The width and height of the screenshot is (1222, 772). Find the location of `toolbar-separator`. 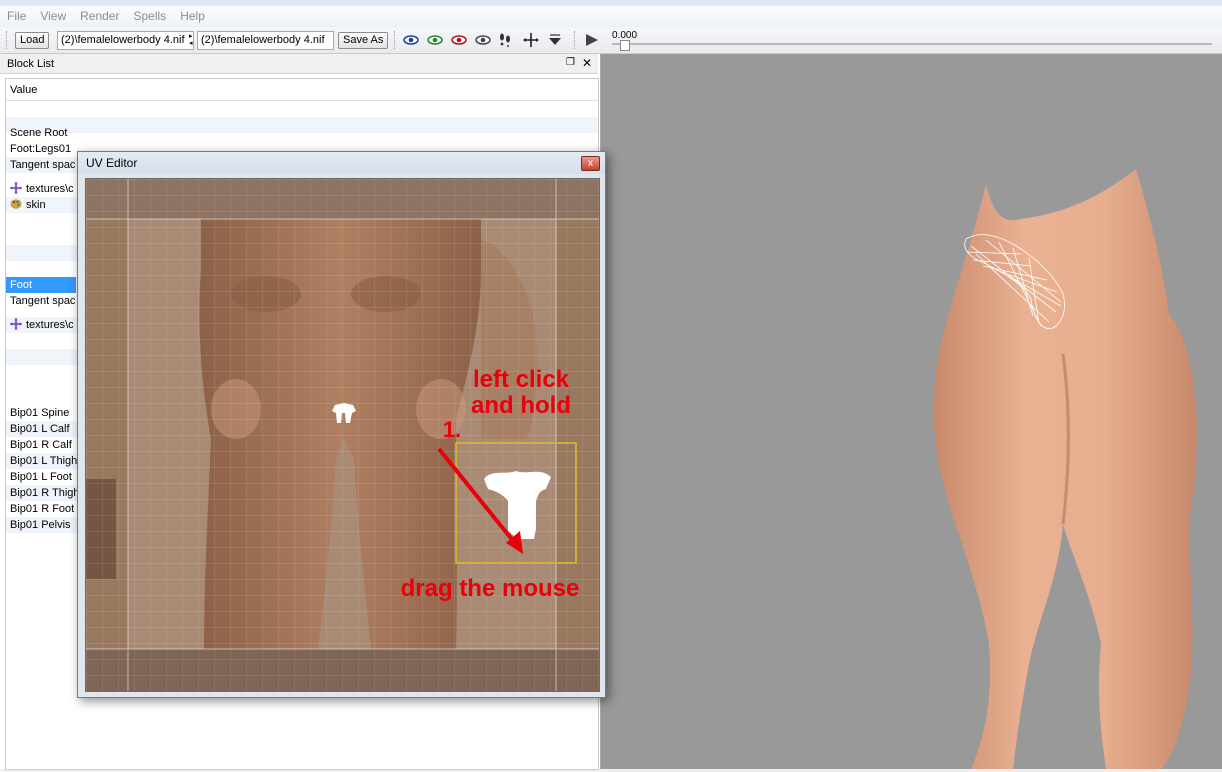

toolbar-separator is located at coordinates (395, 40).